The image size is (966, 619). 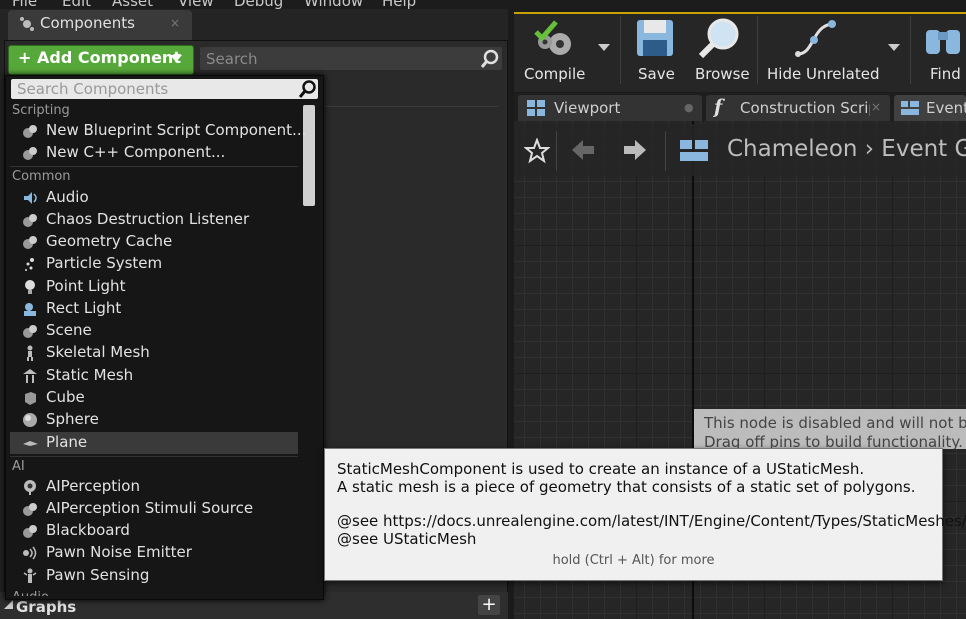 What do you see at coordinates (30, 443) in the screenshot?
I see `plane-icon` at bounding box center [30, 443].